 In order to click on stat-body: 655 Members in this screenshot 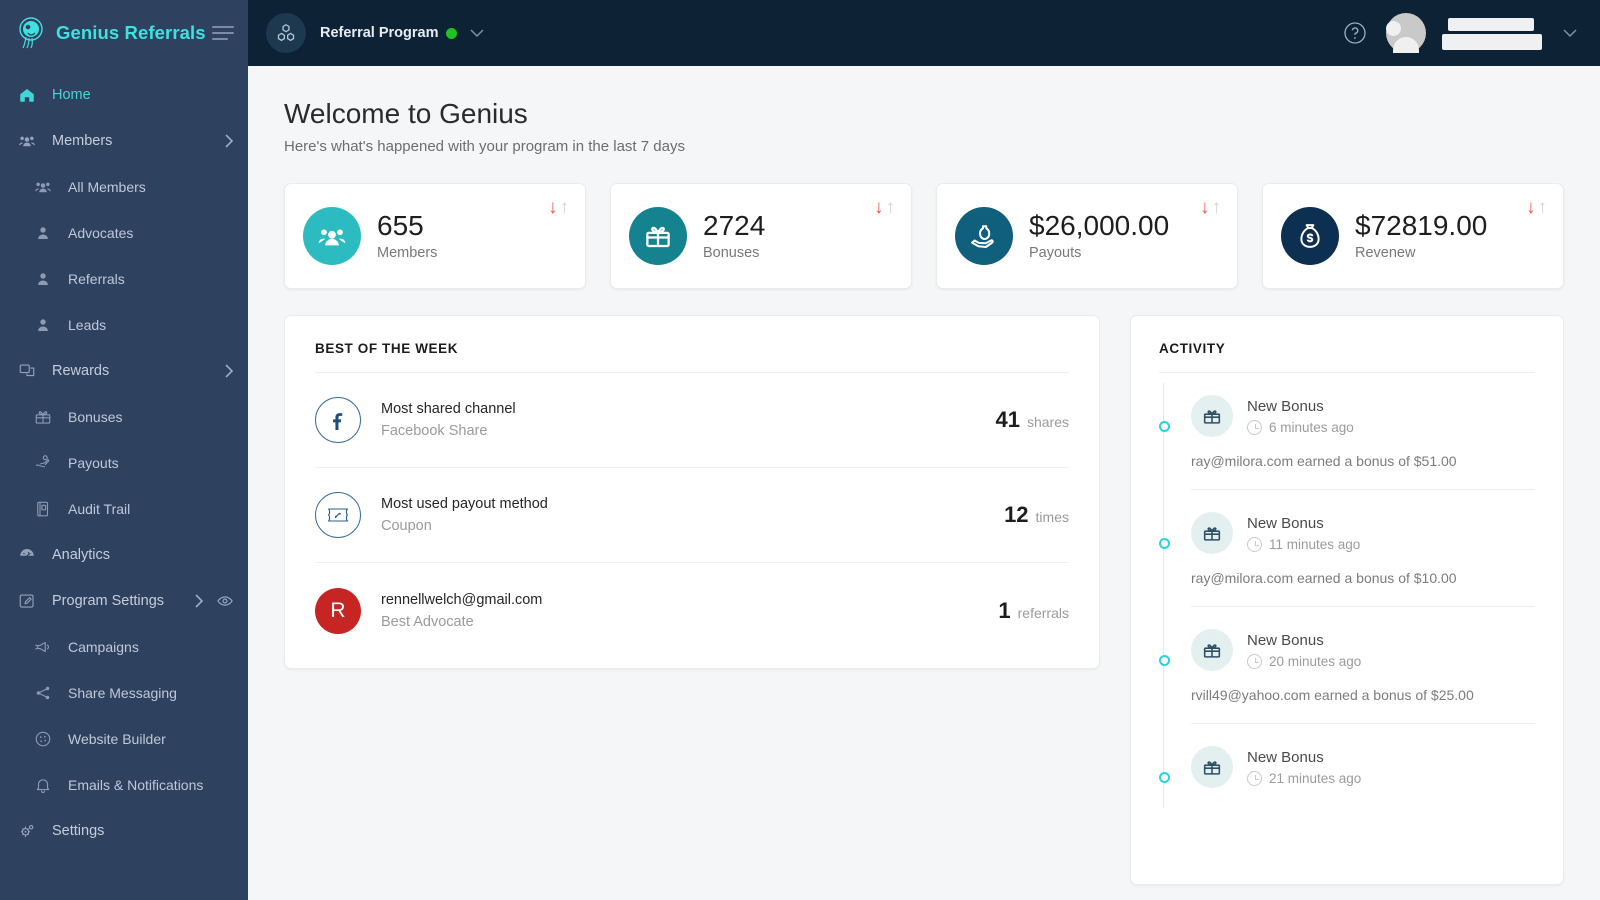, I will do `click(407, 235)`.